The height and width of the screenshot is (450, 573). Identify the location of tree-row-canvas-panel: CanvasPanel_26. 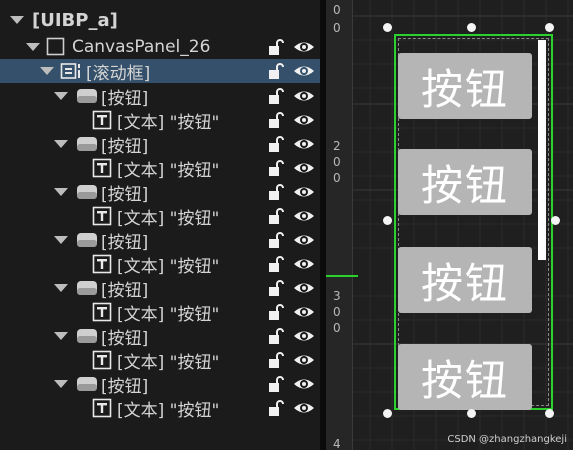
(160, 47).